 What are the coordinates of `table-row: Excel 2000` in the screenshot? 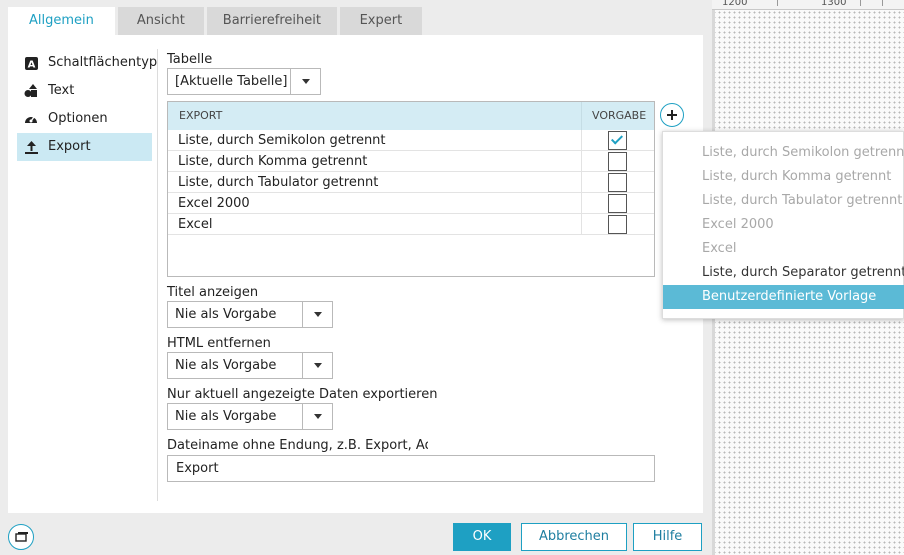 It's located at (411, 203).